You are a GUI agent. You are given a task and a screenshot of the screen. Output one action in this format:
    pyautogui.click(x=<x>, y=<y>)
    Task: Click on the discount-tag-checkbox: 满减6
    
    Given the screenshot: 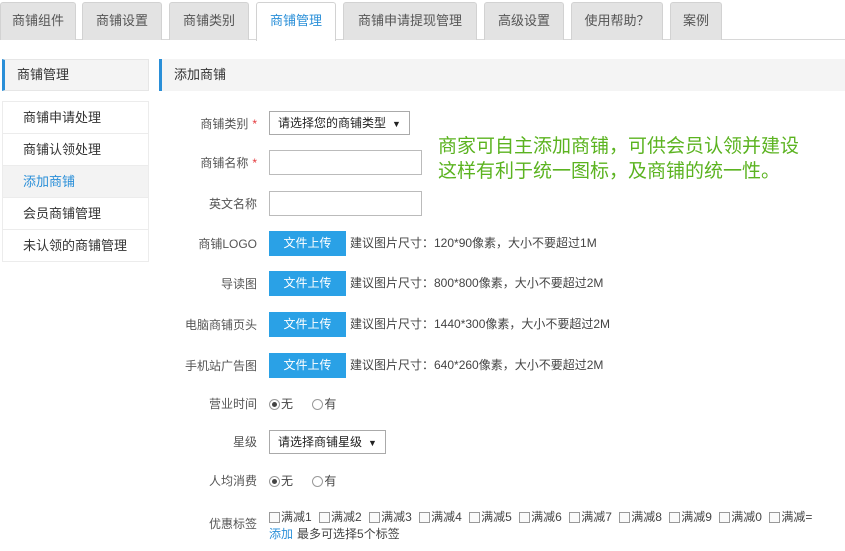 What is the action you would take?
    pyautogui.click(x=540, y=517)
    